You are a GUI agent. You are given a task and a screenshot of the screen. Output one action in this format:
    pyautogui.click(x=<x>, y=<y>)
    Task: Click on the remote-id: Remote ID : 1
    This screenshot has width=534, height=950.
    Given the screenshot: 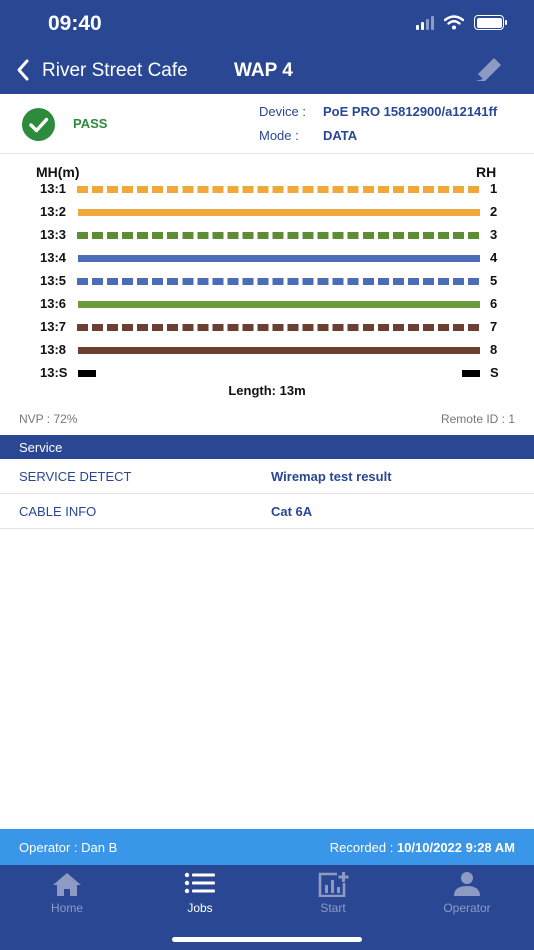 What is the action you would take?
    pyautogui.click(x=477, y=419)
    